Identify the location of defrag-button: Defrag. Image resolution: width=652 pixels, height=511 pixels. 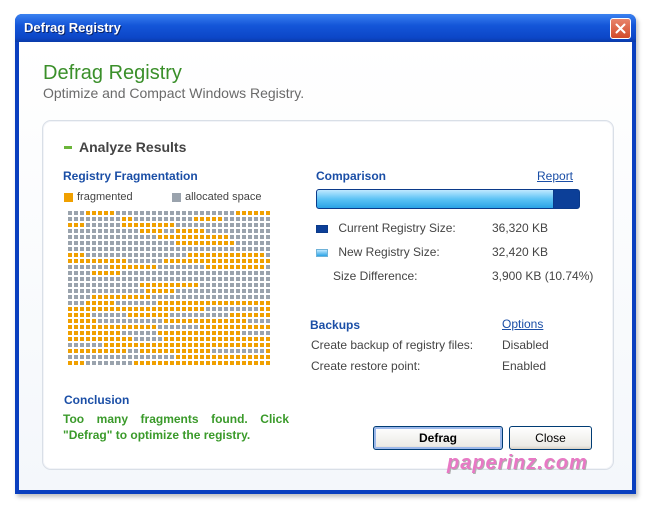
(438, 438).